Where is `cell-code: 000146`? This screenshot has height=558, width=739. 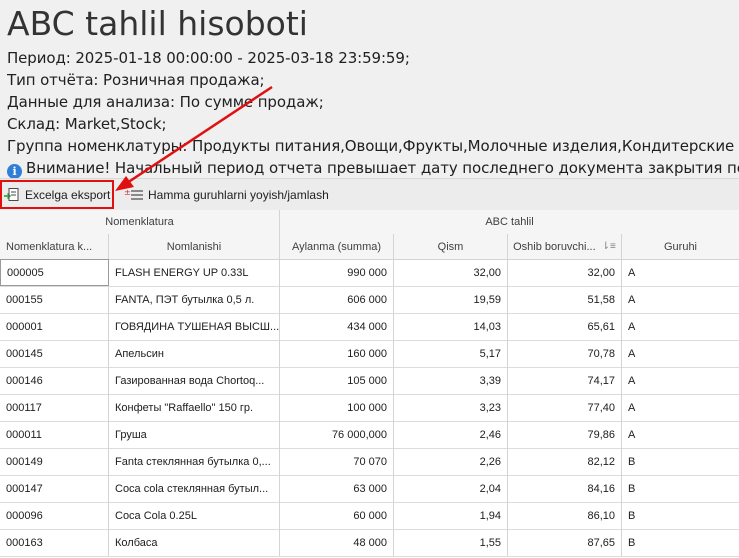 cell-code: 000146 is located at coordinates (54, 380).